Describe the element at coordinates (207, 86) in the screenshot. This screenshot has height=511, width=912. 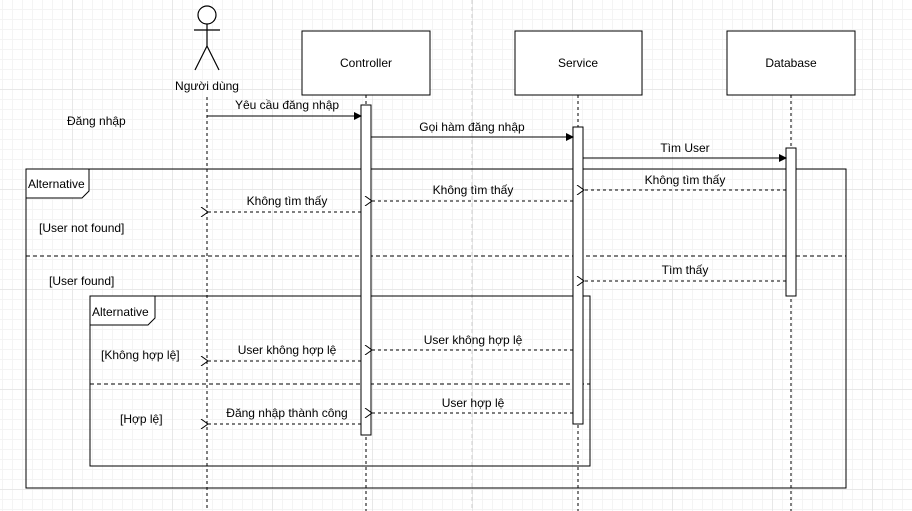
I see `actor-label: Người dùng` at that location.